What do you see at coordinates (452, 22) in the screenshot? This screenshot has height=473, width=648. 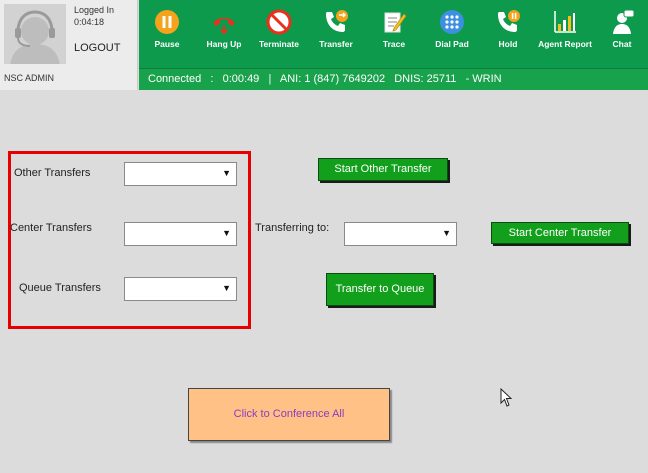 I see `dial-pad-icon` at bounding box center [452, 22].